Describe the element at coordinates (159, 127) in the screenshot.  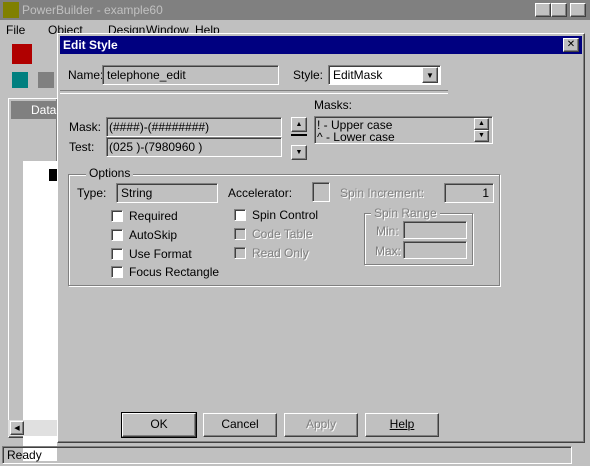
I see `mask-value: (####)-(########)` at that location.